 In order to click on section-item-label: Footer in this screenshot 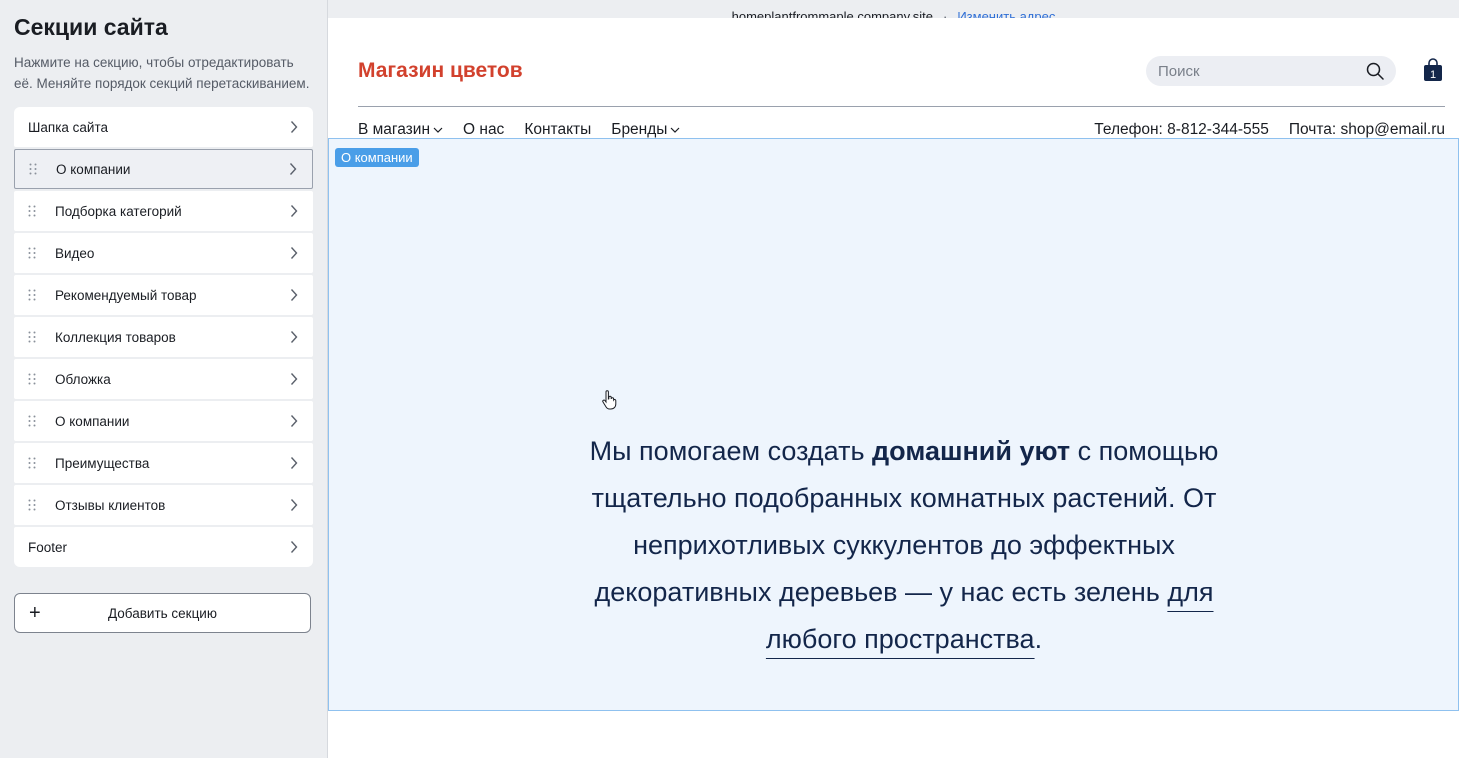, I will do `click(48, 547)`.